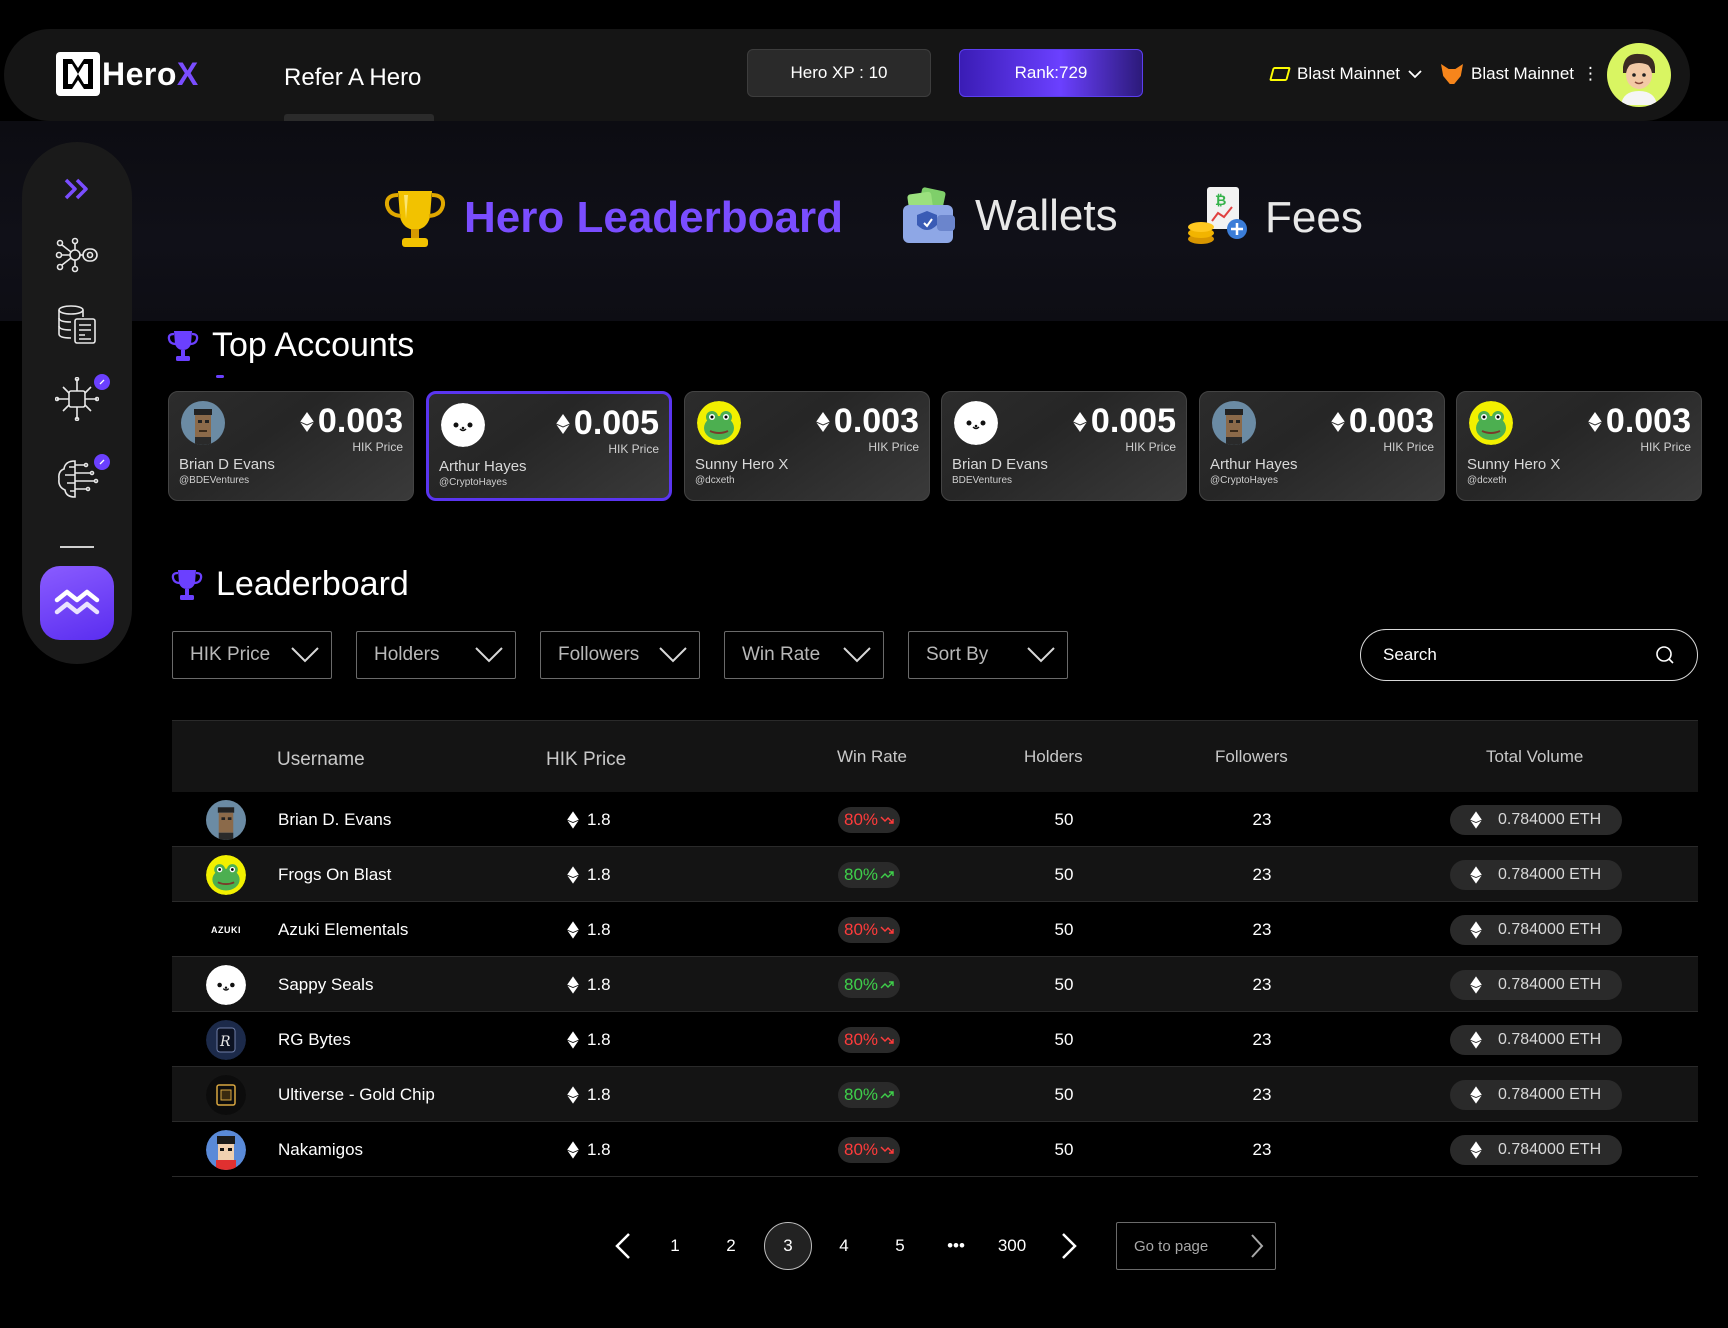 The height and width of the screenshot is (1328, 1728). What do you see at coordinates (225, 1042) in the screenshot?
I see `svg-text: R` at bounding box center [225, 1042].